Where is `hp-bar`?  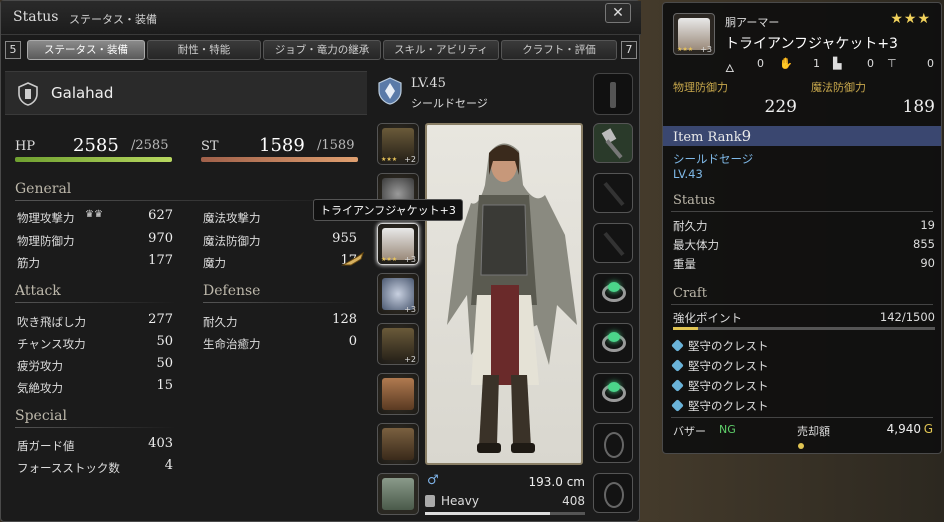 hp-bar is located at coordinates (93, 159).